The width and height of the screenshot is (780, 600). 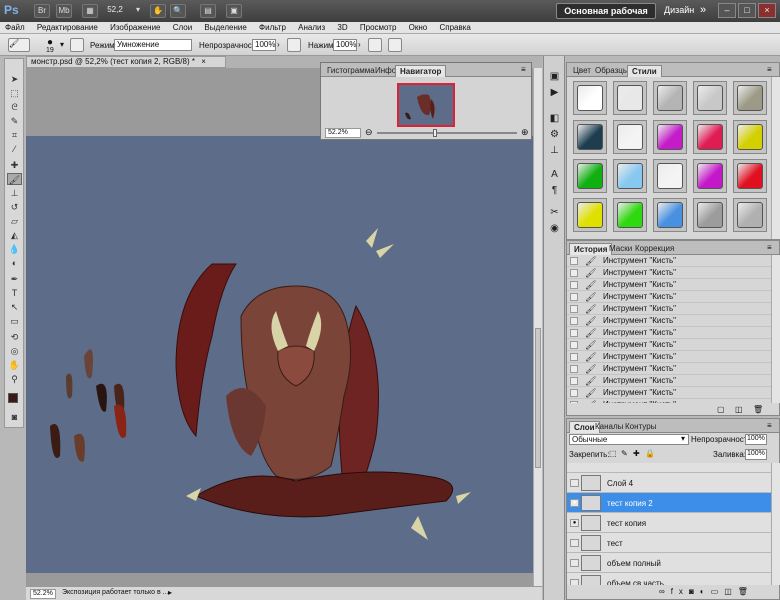 I want to click on blur-tool-icon: 💧, so click(x=14, y=249).